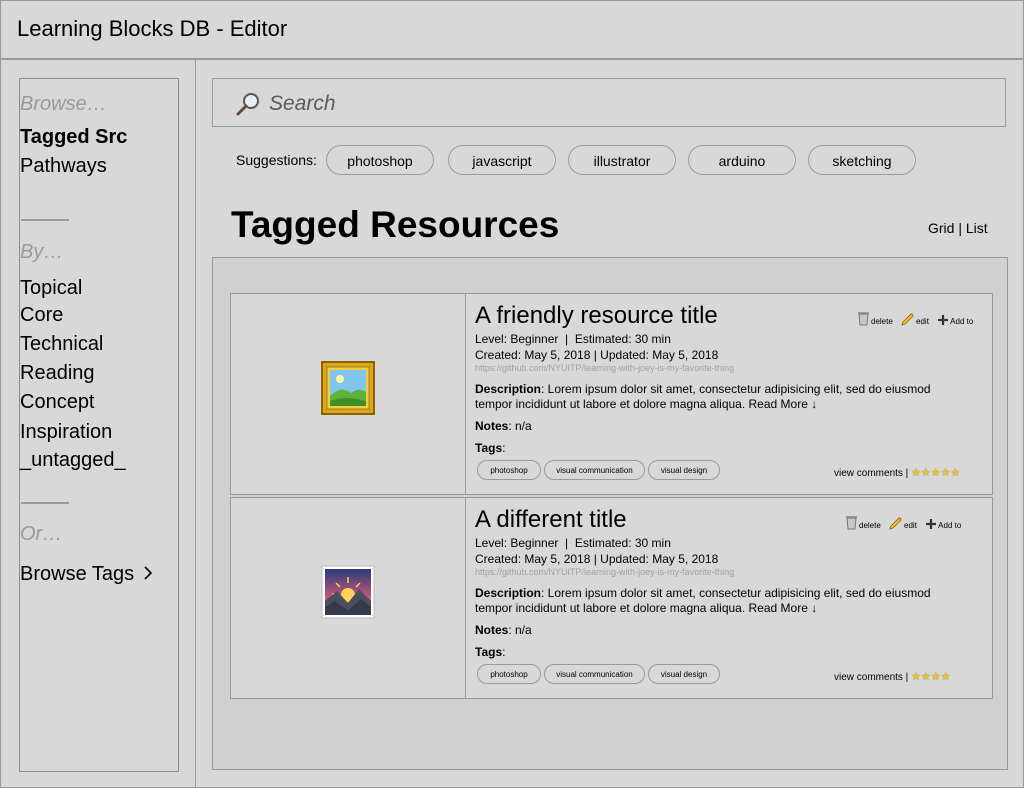  I want to click on sidebar-item-concept: Concept, so click(57, 402).